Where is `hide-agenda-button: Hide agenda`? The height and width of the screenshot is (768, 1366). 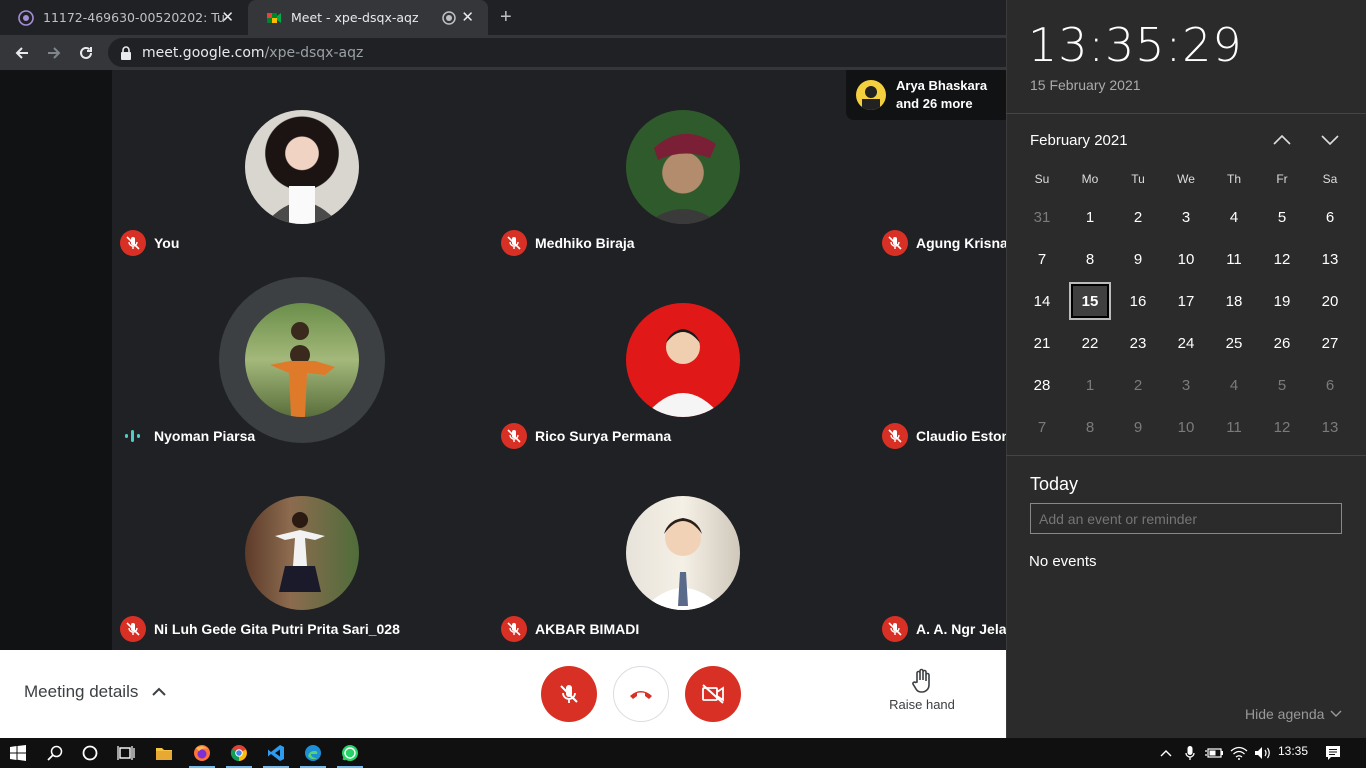 hide-agenda-button: Hide agenda is located at coordinates (1293, 714).